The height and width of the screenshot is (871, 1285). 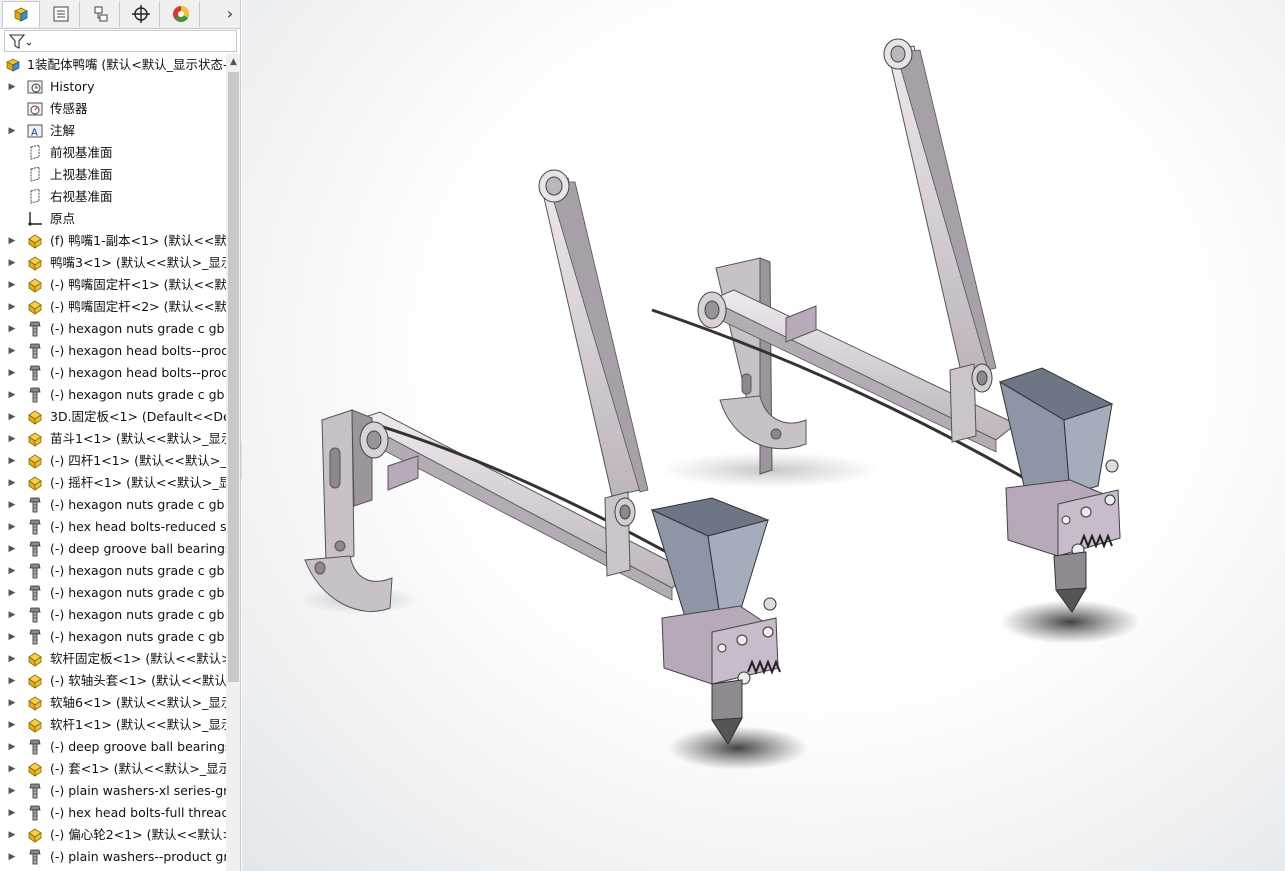 What do you see at coordinates (113, 417) in the screenshot?
I see `tree-item: ▶ 3D.固定板<1> (Default<<Defa` at bounding box center [113, 417].